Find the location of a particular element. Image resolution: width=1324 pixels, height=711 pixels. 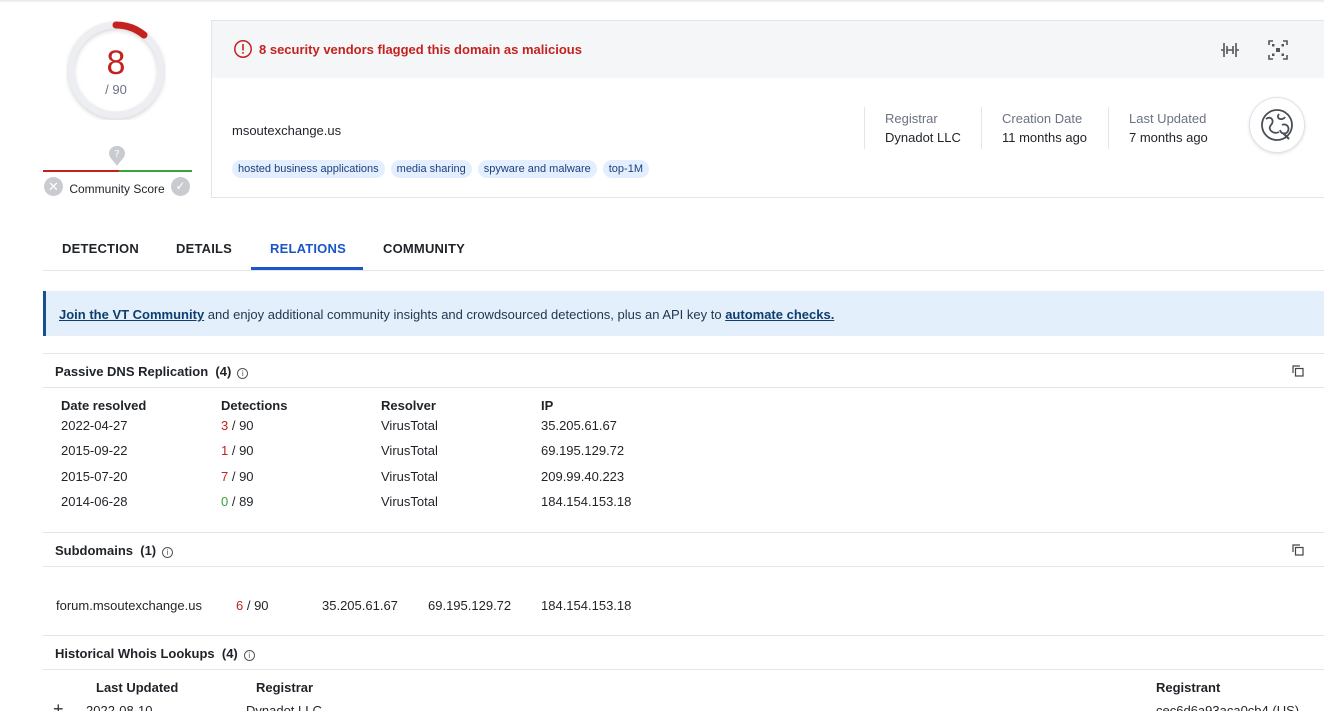

community-bar-negative is located at coordinates (81, 171).